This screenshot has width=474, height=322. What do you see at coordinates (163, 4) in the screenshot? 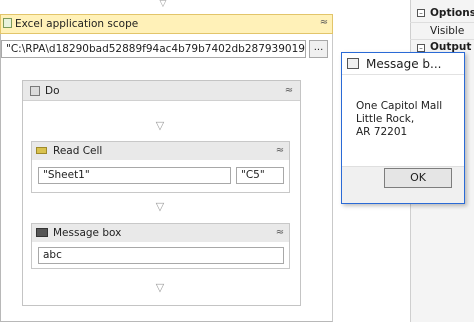
I see `drop-arrow-top: ▽` at bounding box center [163, 4].